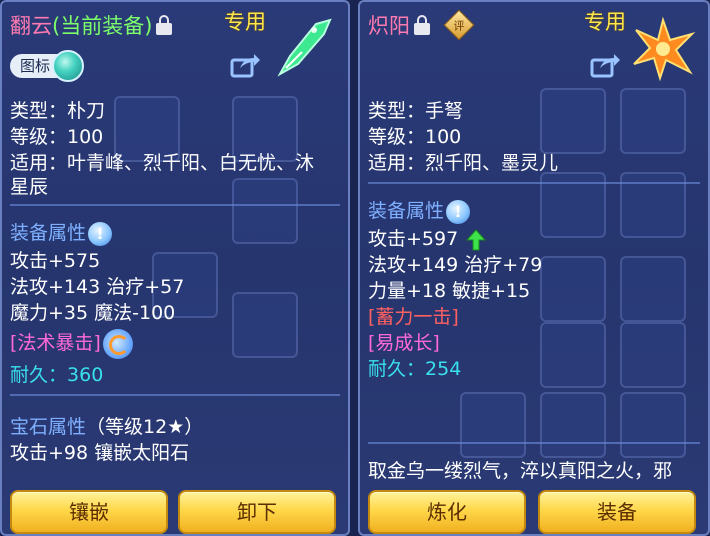 The image size is (710, 536). I want to click on item-applicable: 适用：烈千阳、墨灵儿, so click(463, 163).